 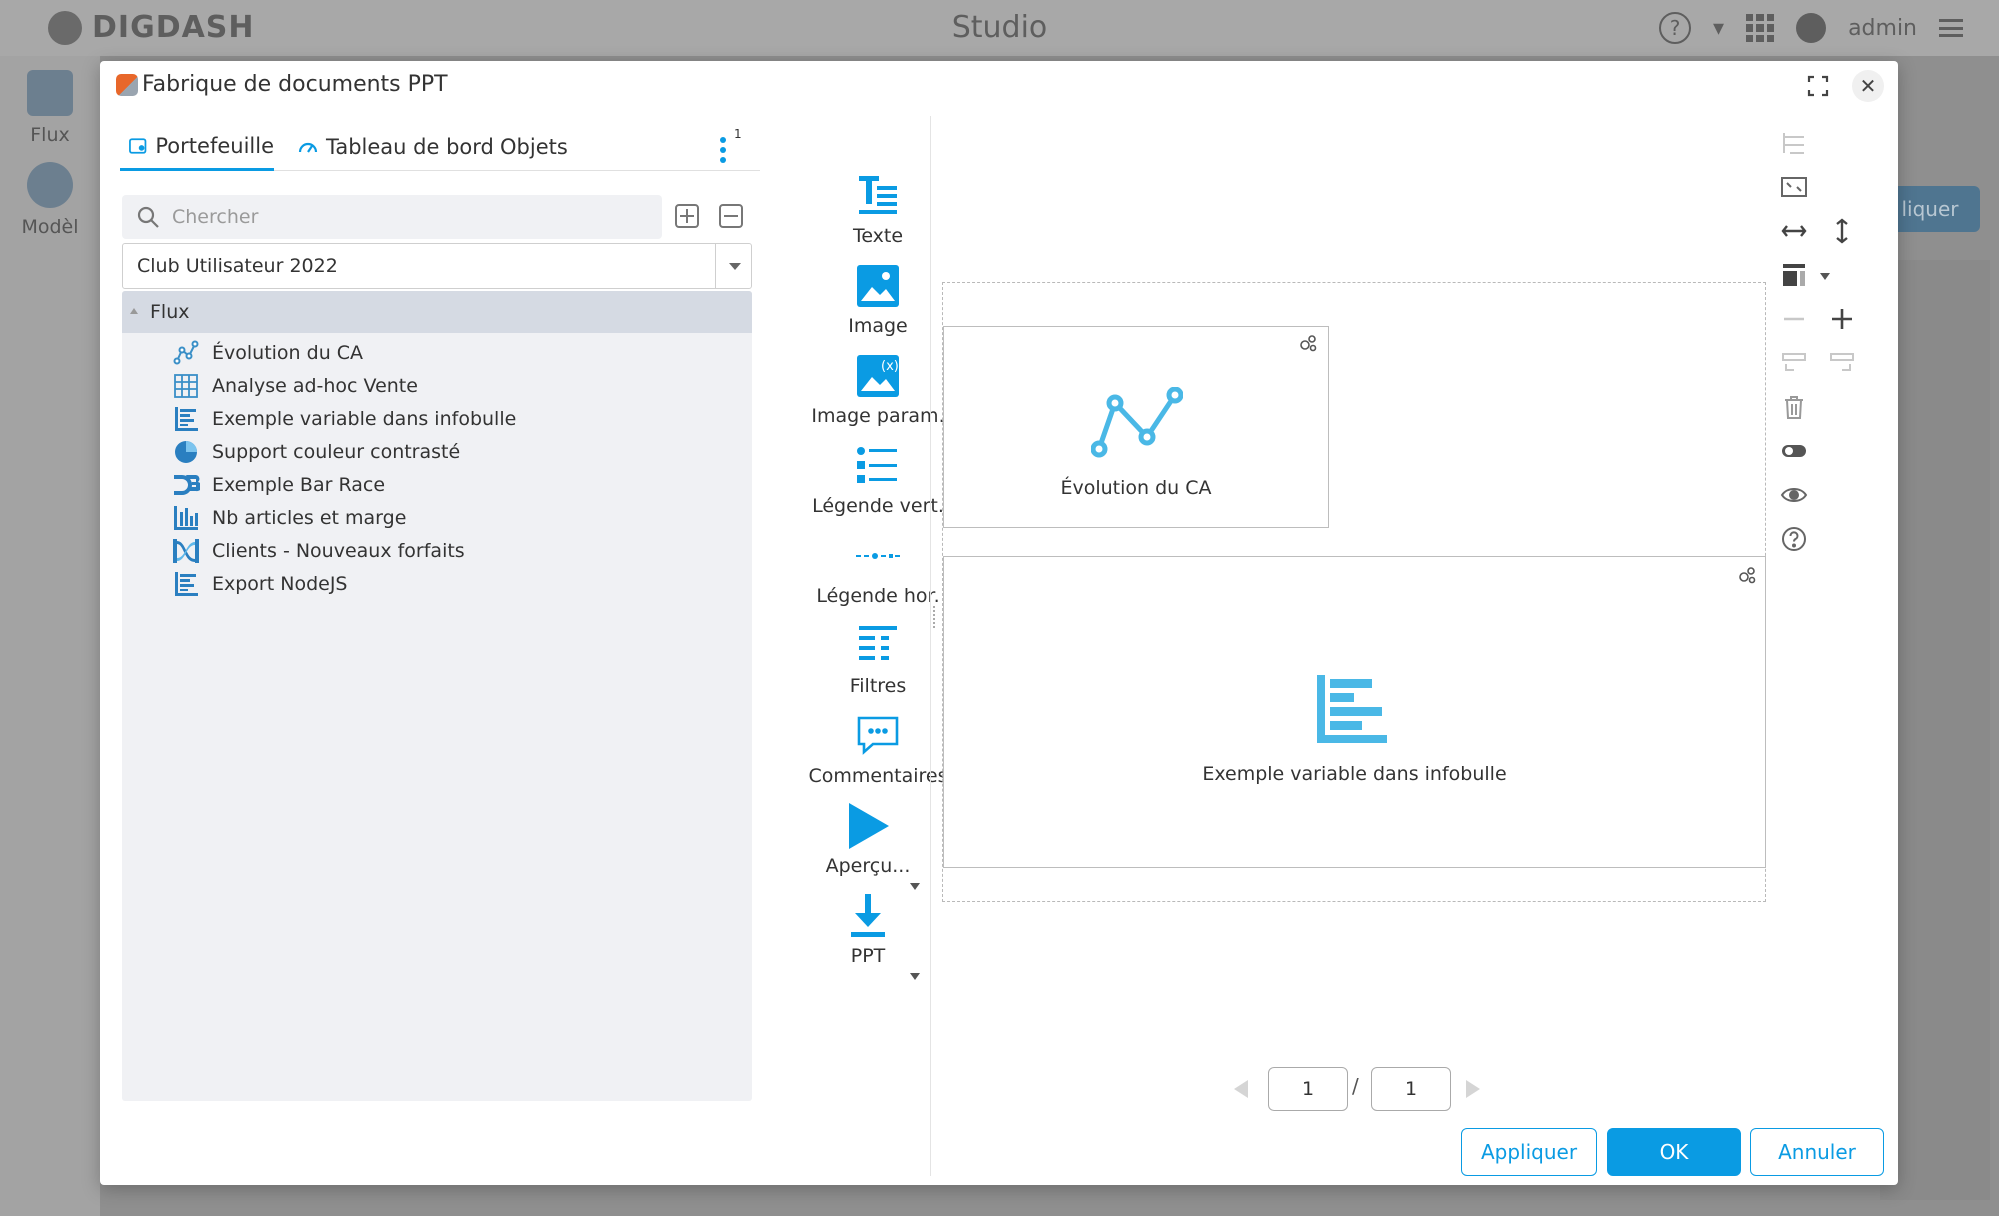 What do you see at coordinates (1794, 539) in the screenshot?
I see `help-icon` at bounding box center [1794, 539].